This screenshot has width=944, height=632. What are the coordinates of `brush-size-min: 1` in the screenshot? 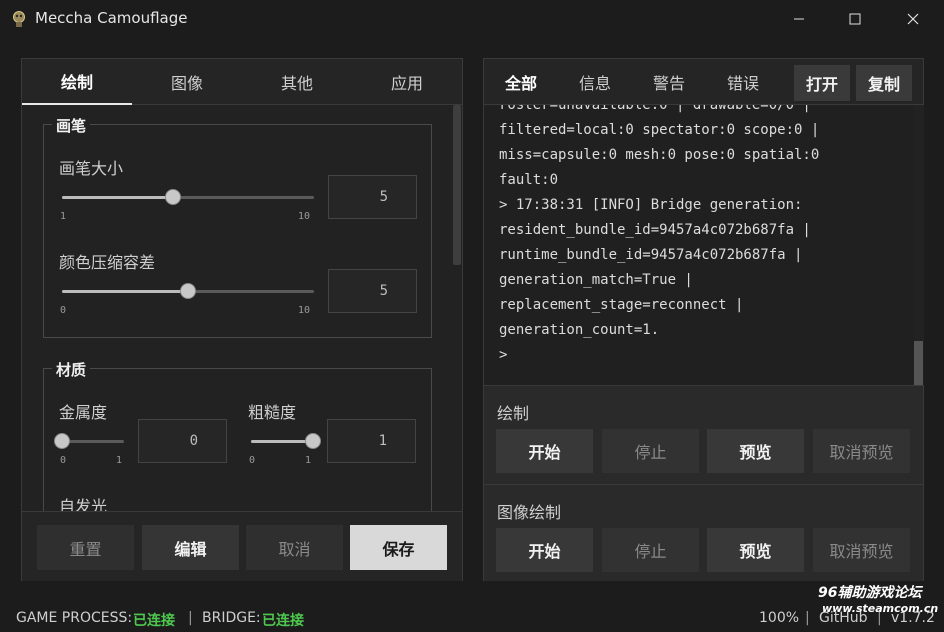 It's located at (63, 216).